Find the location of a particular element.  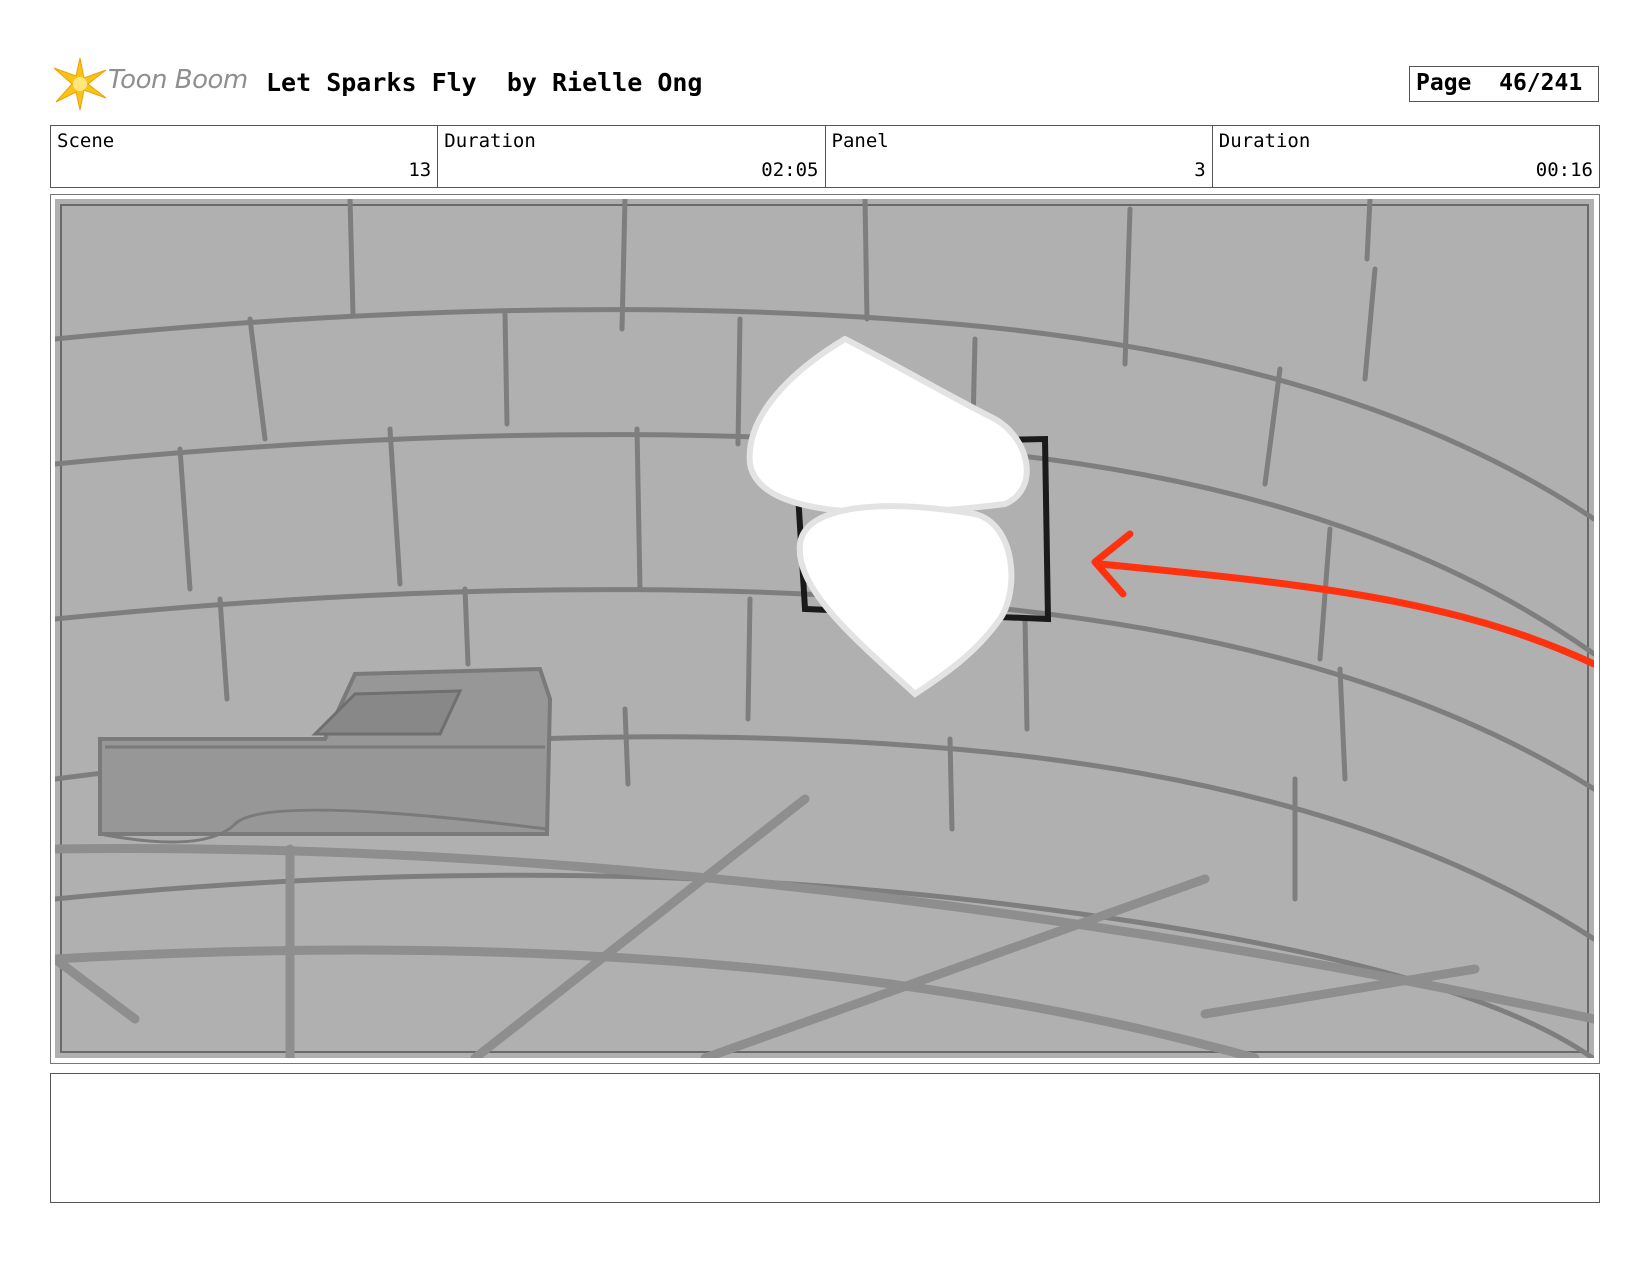

spark-star-icon is located at coordinates (80, 84).